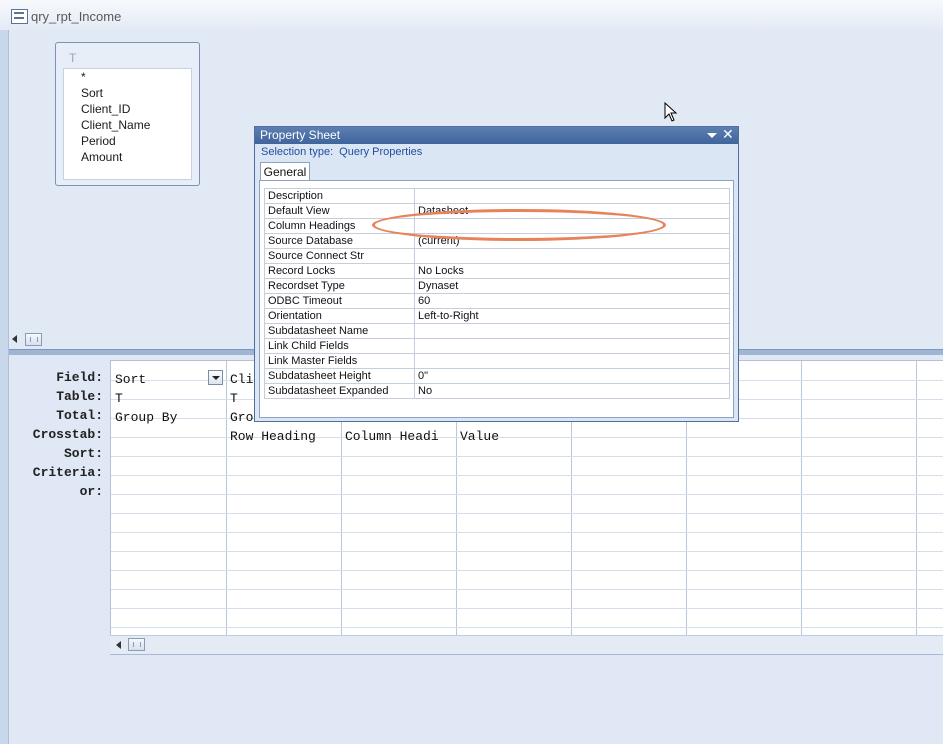 Image resolution: width=943 pixels, height=744 pixels. Describe the element at coordinates (83, 453) in the screenshot. I see `row-label-sort: Sort:` at that location.